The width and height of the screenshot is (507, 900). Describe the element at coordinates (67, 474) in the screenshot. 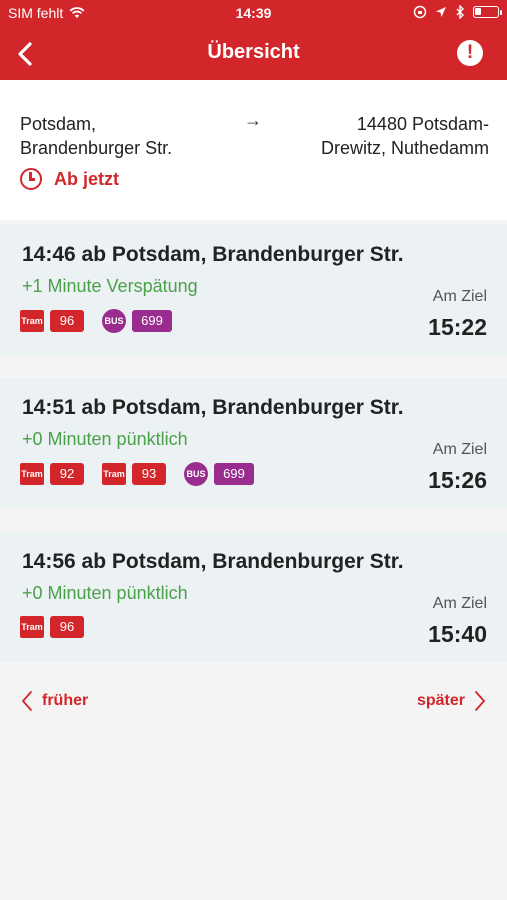

I see `line-badge: 92` at that location.